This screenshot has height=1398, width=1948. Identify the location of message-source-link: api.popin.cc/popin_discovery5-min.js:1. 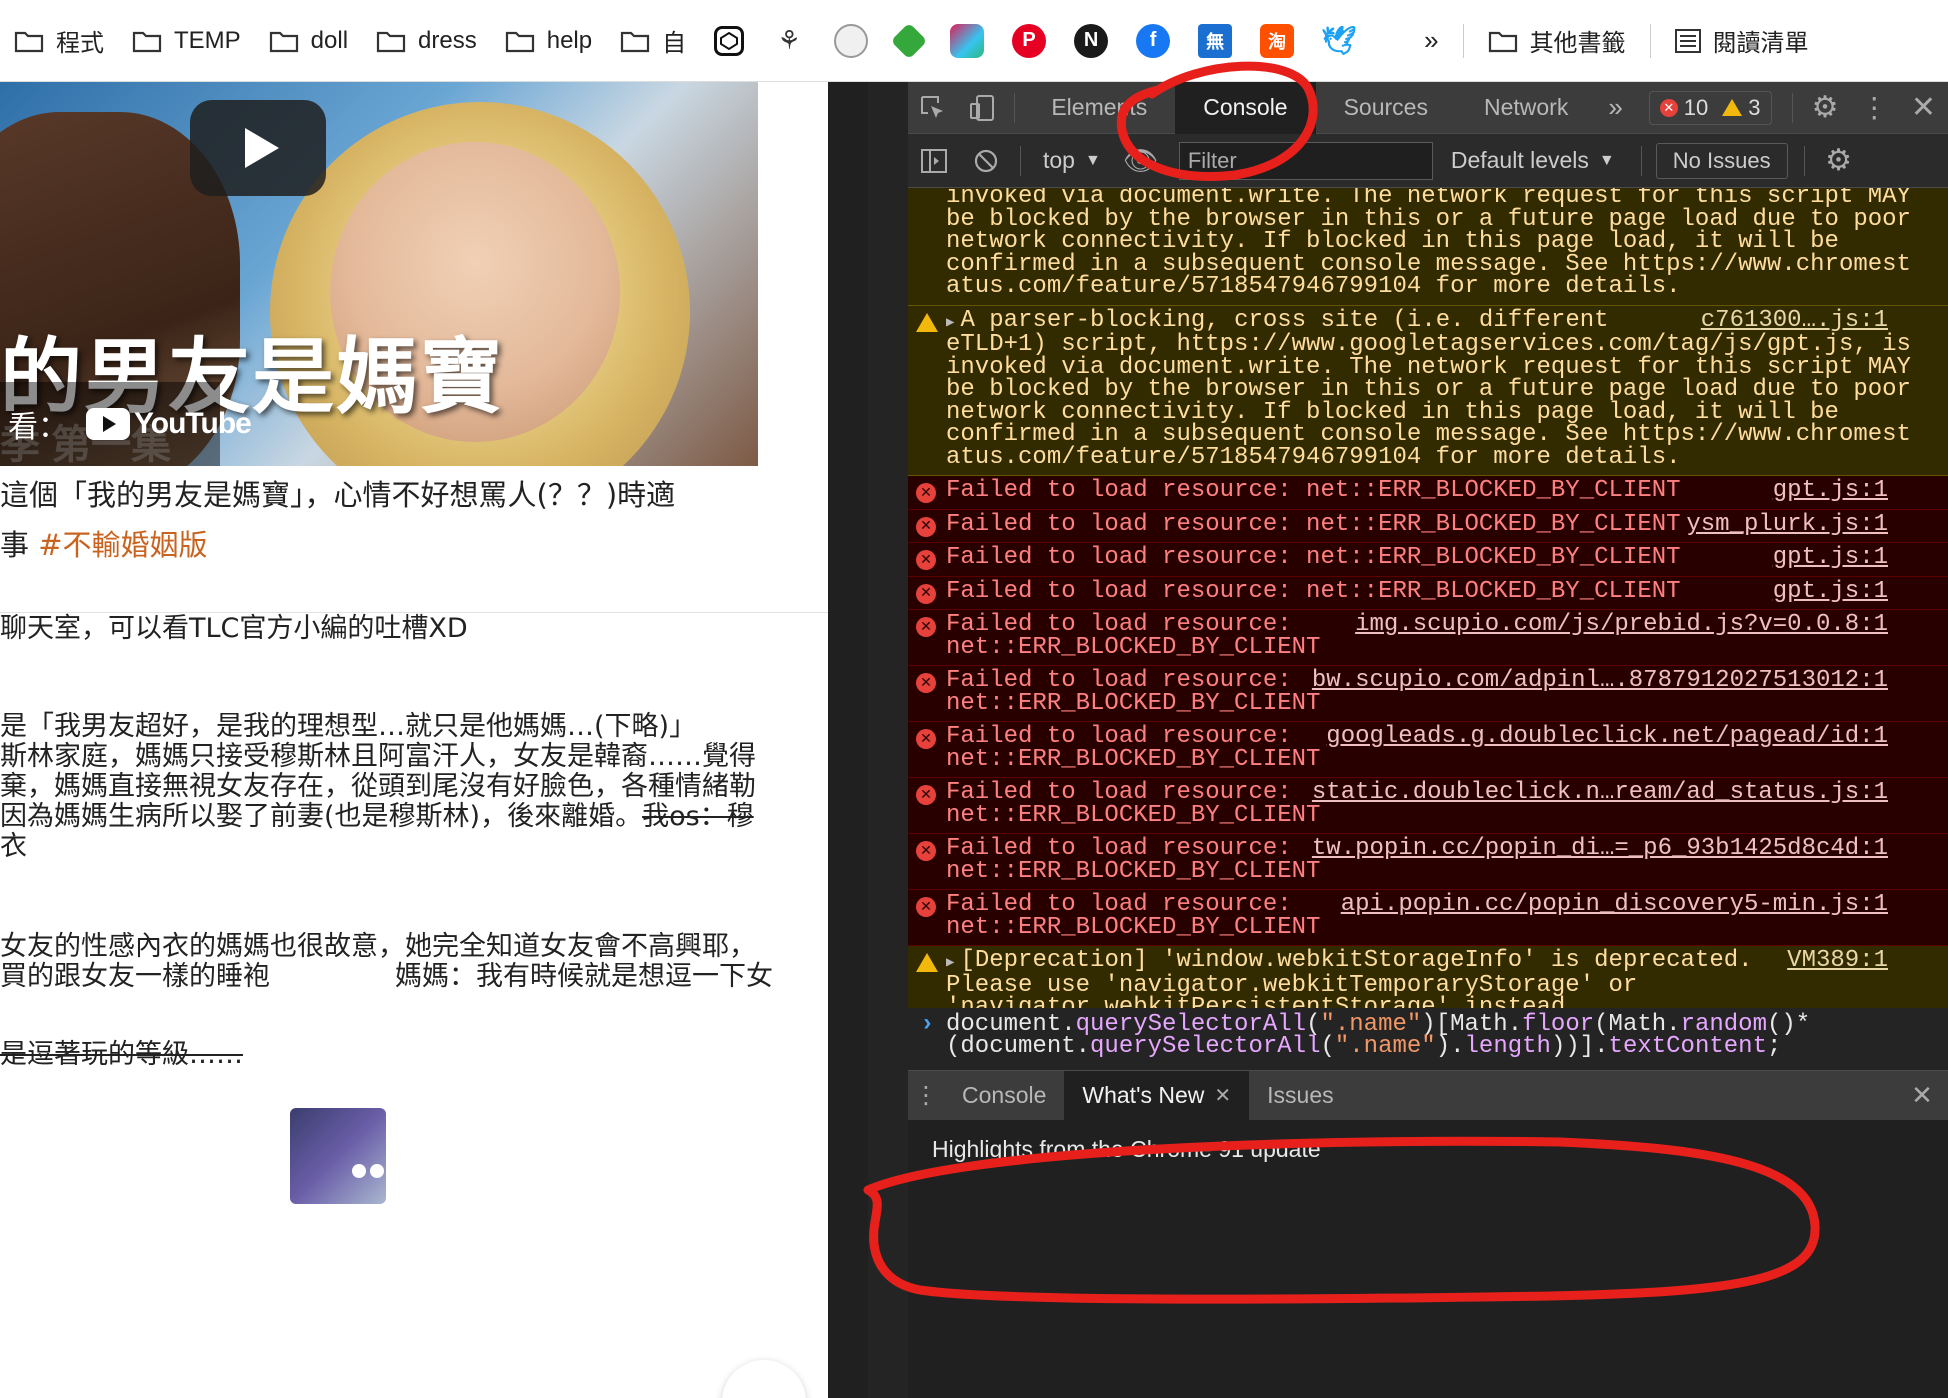
(1614, 905).